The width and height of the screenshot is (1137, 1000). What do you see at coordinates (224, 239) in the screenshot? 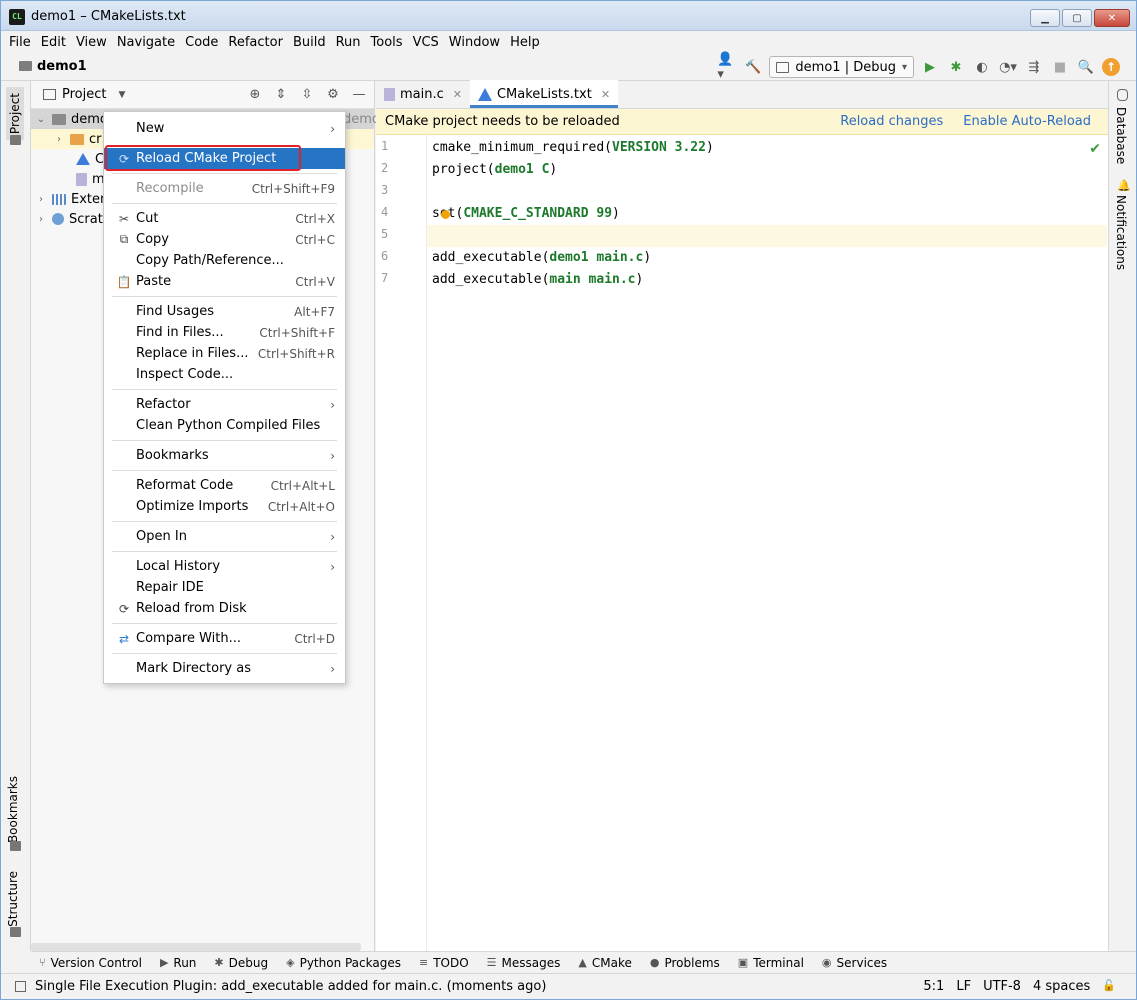
I see `menu-item-copy: ⧉ Copy Ctrl+C` at bounding box center [224, 239].